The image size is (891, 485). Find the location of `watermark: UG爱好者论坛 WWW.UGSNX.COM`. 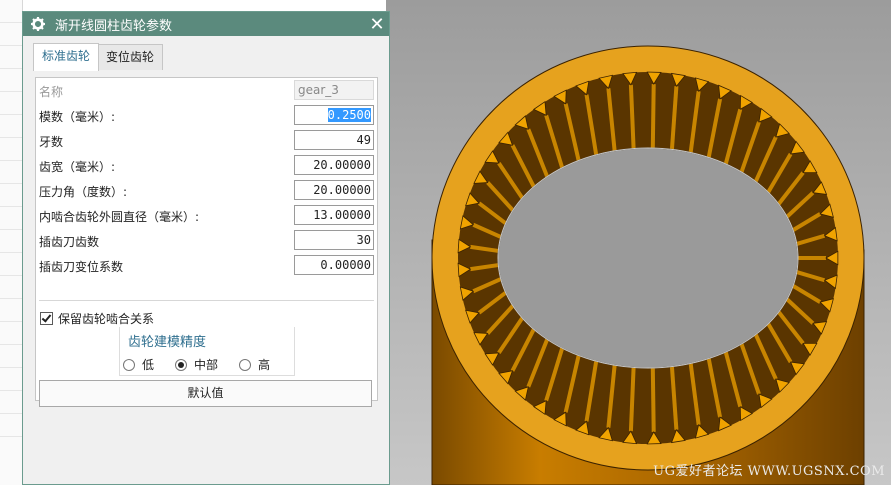

watermark: UG爱好者论坛 WWW.UGSNX.COM is located at coordinates (769, 471).